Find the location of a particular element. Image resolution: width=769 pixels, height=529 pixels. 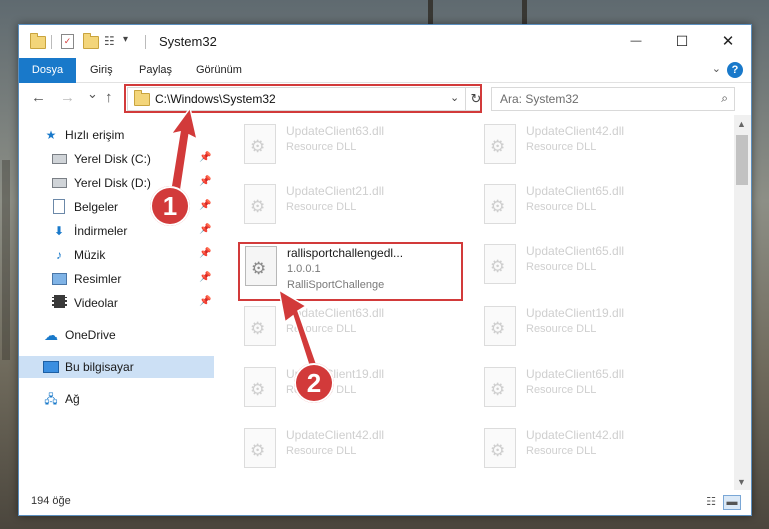

close-button: ✕ is located at coordinates (728, 41).